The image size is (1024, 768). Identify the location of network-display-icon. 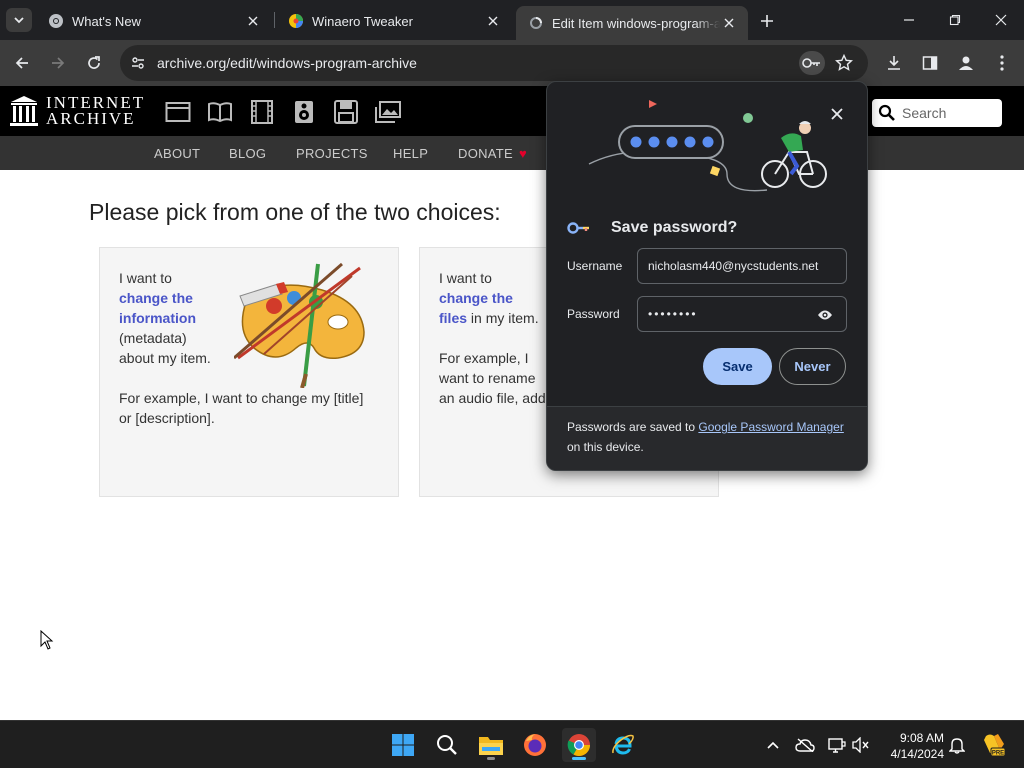
(837, 745).